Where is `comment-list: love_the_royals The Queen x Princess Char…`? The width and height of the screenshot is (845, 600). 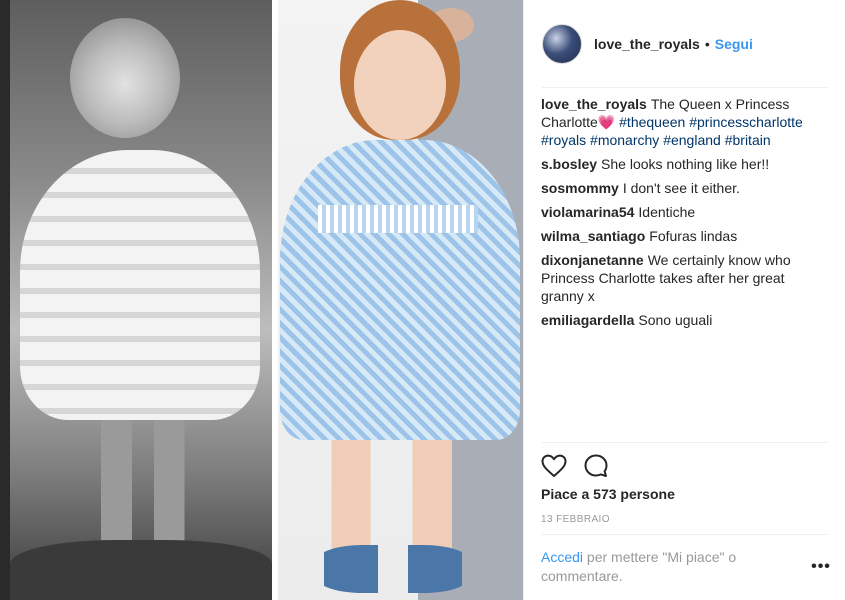 comment-list: love_the_royals The Queen x Princess Char… is located at coordinates (686, 215).